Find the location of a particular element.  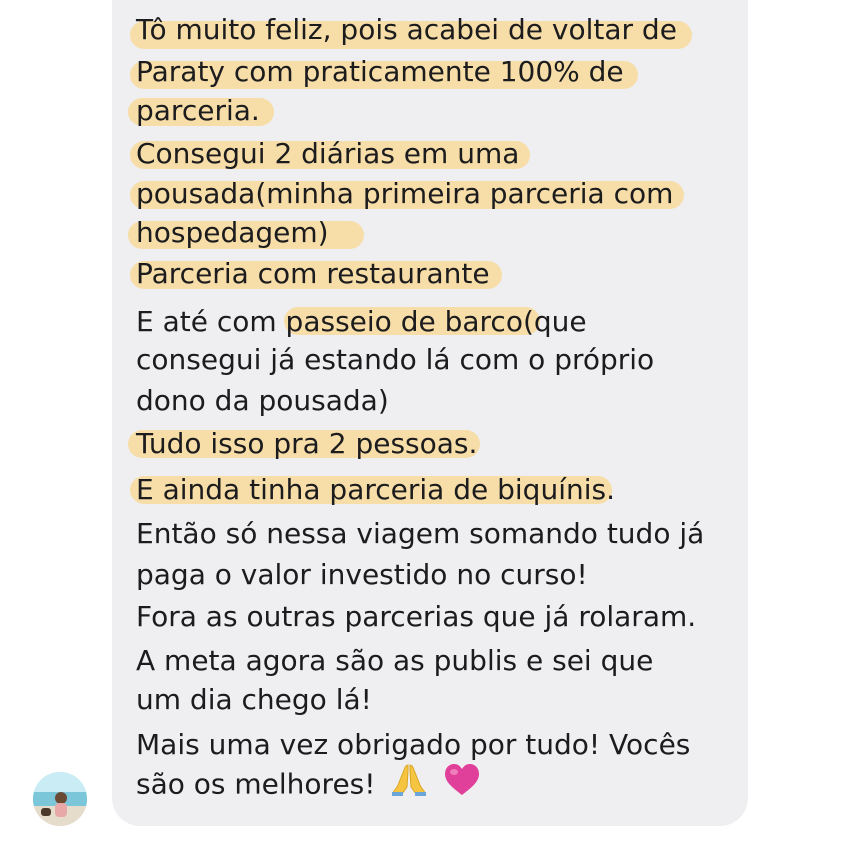

message-line: E até com passeio de barco(que is located at coordinates (361, 321).